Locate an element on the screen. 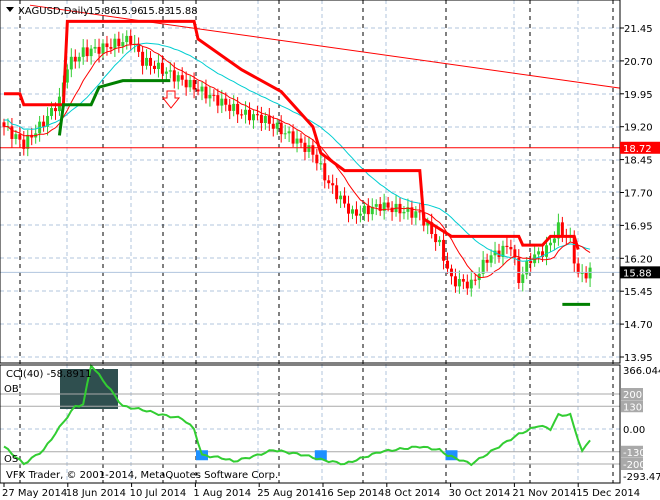 The image size is (660, 500). cci-level-label: 200 is located at coordinates (632, 395).